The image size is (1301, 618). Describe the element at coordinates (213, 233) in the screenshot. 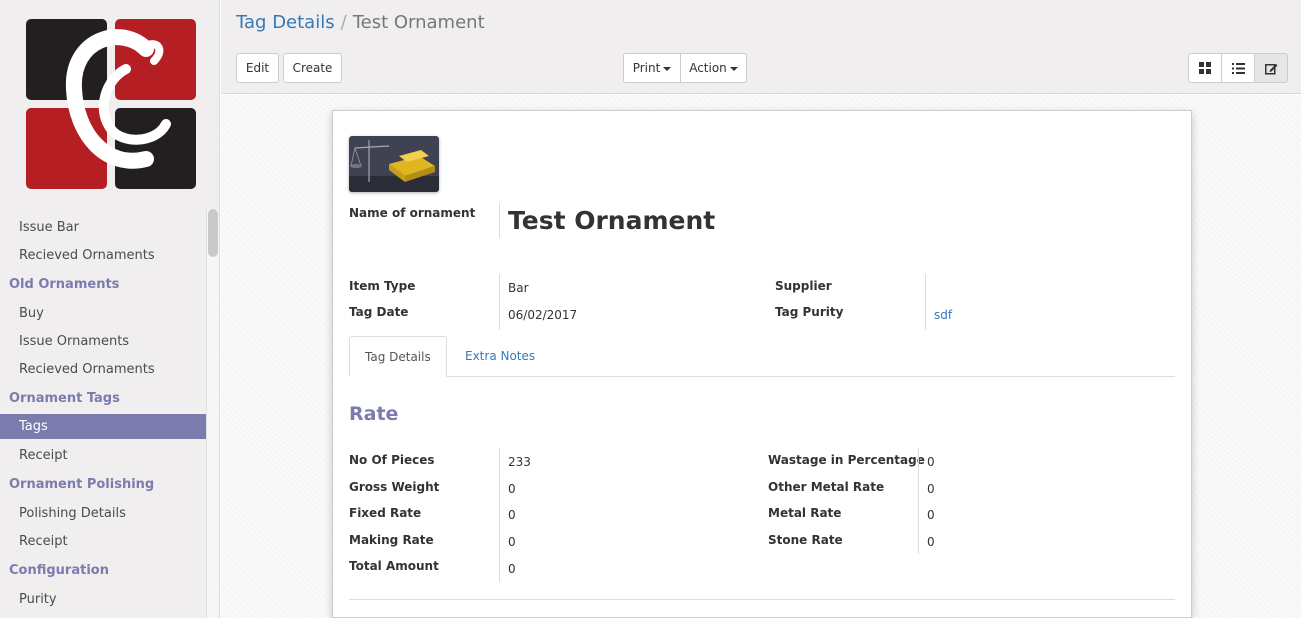

I see `sidebar-scrollbar-thumb` at that location.